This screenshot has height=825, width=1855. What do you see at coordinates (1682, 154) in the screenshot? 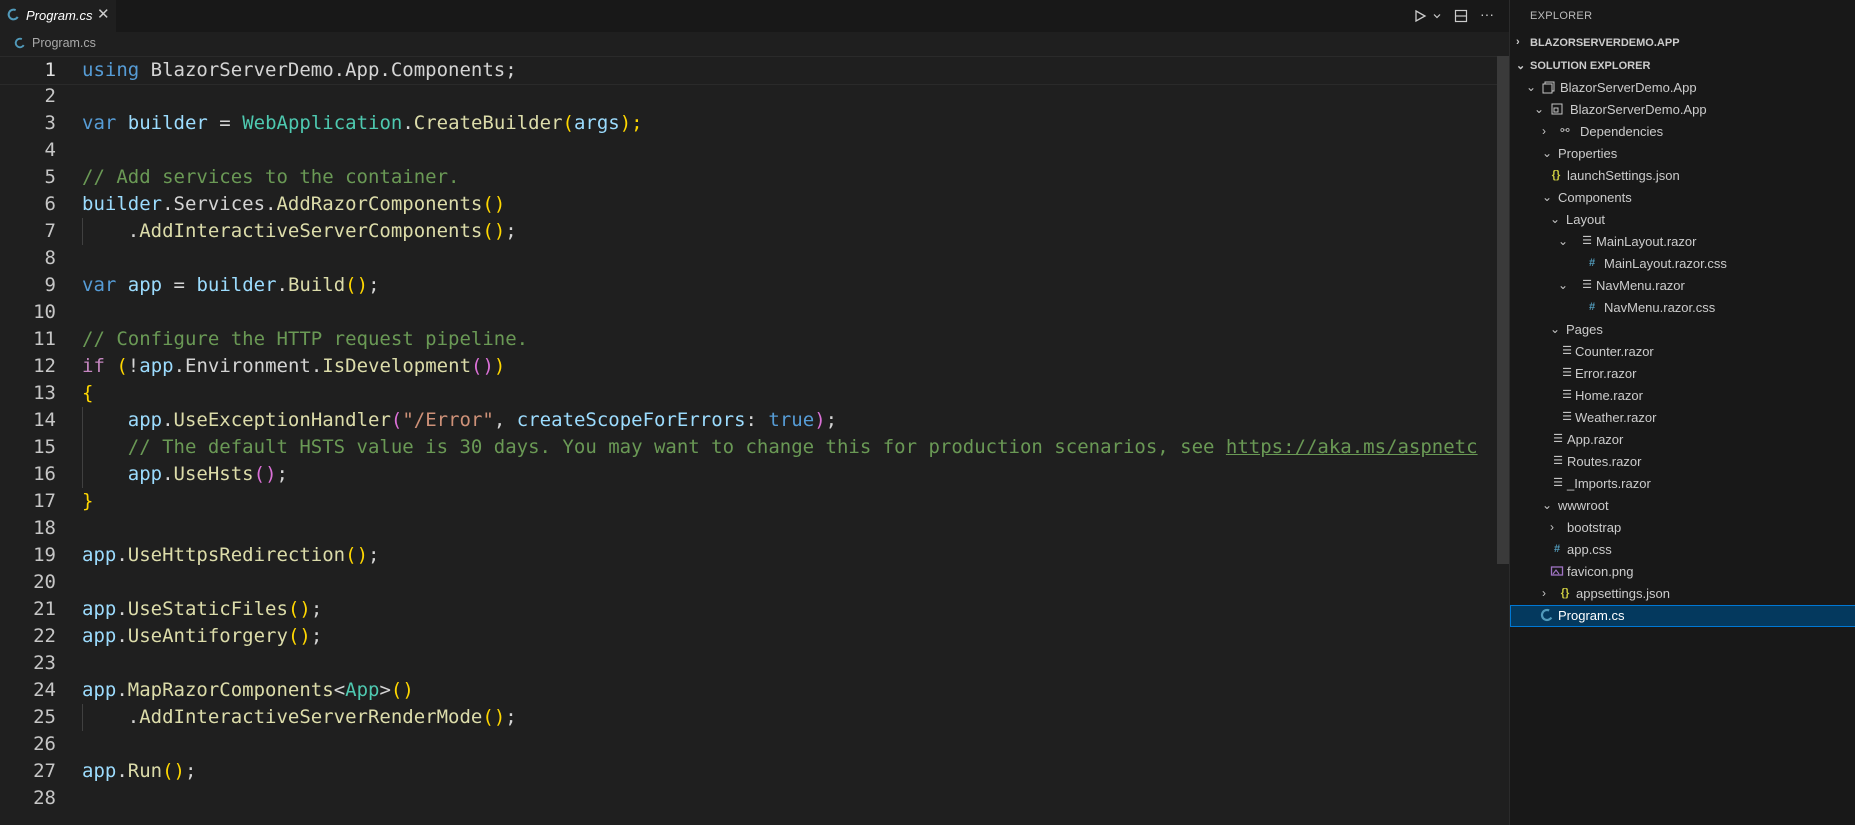
I see `tree-item-properties: ⌄ Properties` at bounding box center [1682, 154].